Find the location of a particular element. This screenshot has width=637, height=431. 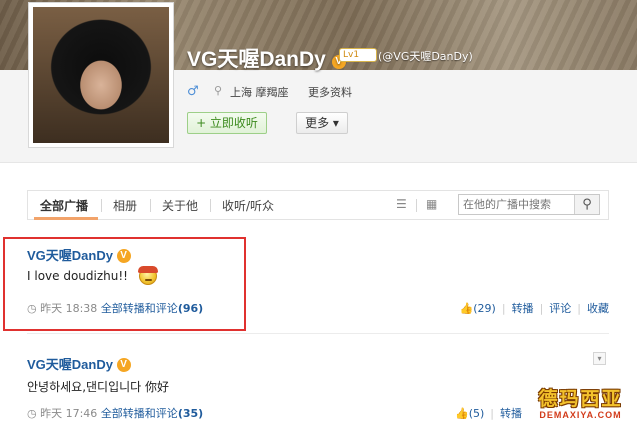

site-watermark: 德玛西亚 DEMAXIYA.COM is located at coordinates (580, 407).